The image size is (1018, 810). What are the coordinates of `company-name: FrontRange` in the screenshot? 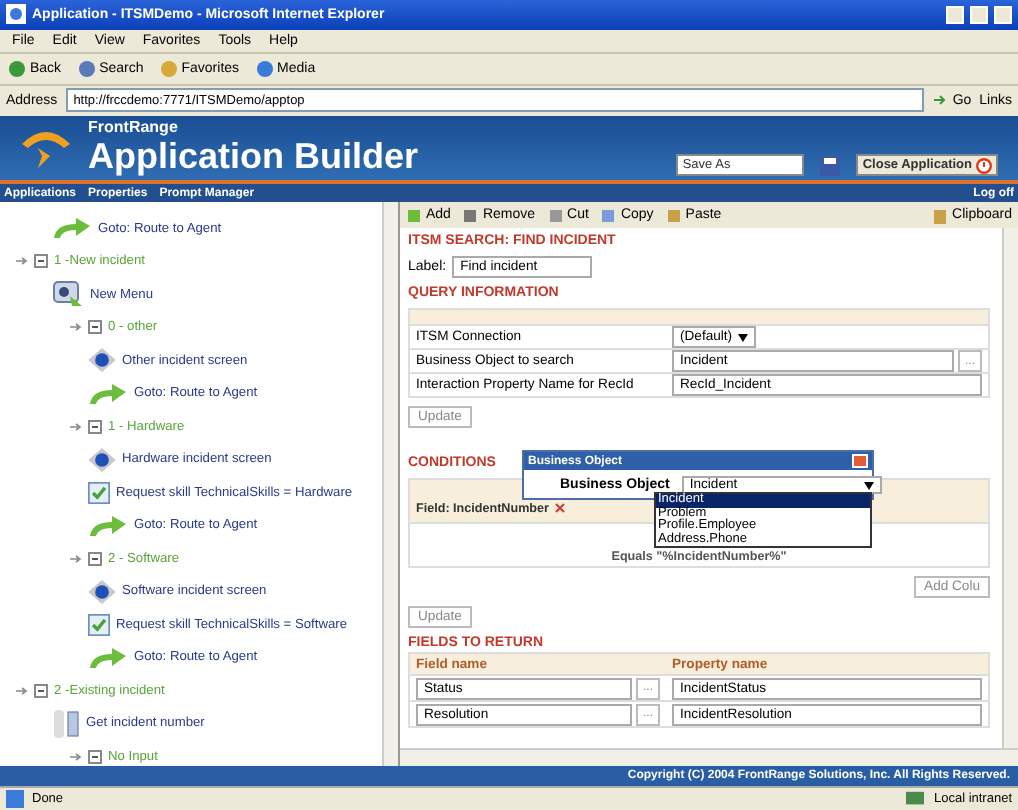 It's located at (134, 126).